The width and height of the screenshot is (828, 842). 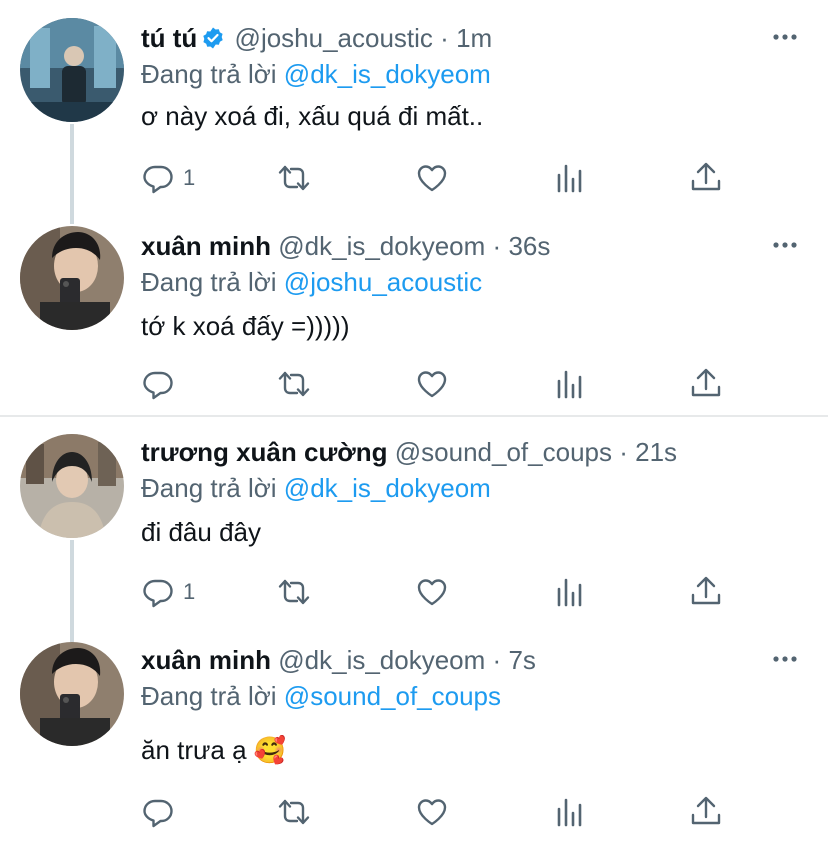 I want to click on tweet-text: ăn trưa ạ 🥰, so click(x=214, y=750).